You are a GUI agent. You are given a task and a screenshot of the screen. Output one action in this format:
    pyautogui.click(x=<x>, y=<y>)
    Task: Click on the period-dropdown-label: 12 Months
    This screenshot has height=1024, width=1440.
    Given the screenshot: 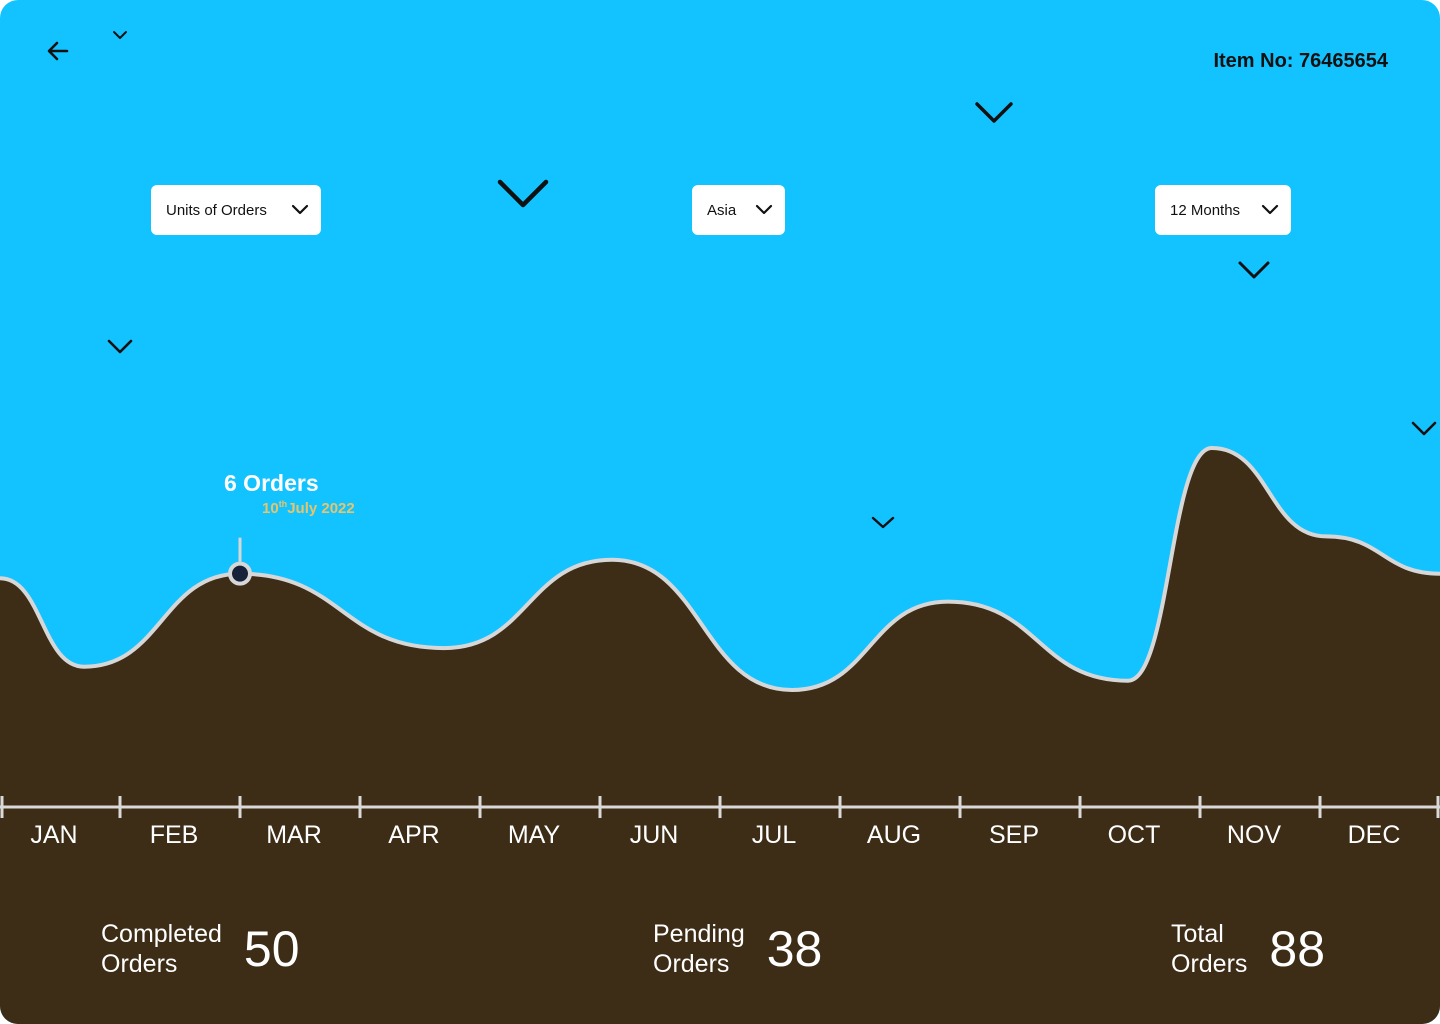 What is the action you would take?
    pyautogui.click(x=1205, y=210)
    